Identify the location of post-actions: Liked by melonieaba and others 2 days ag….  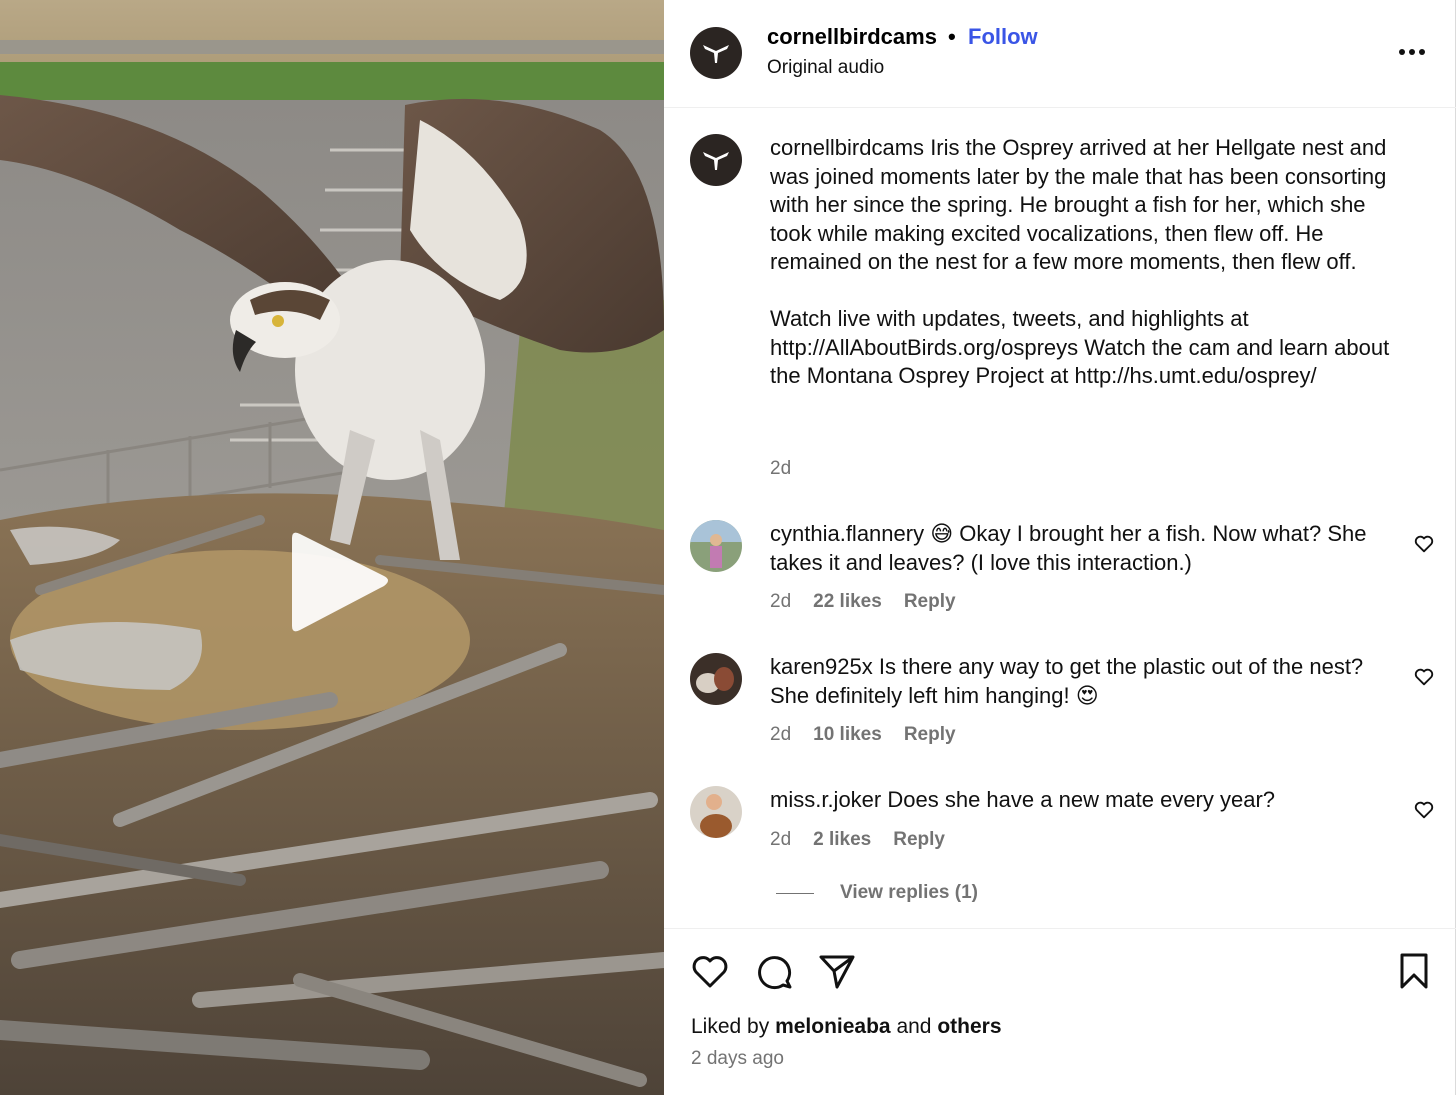
(1060, 1011).